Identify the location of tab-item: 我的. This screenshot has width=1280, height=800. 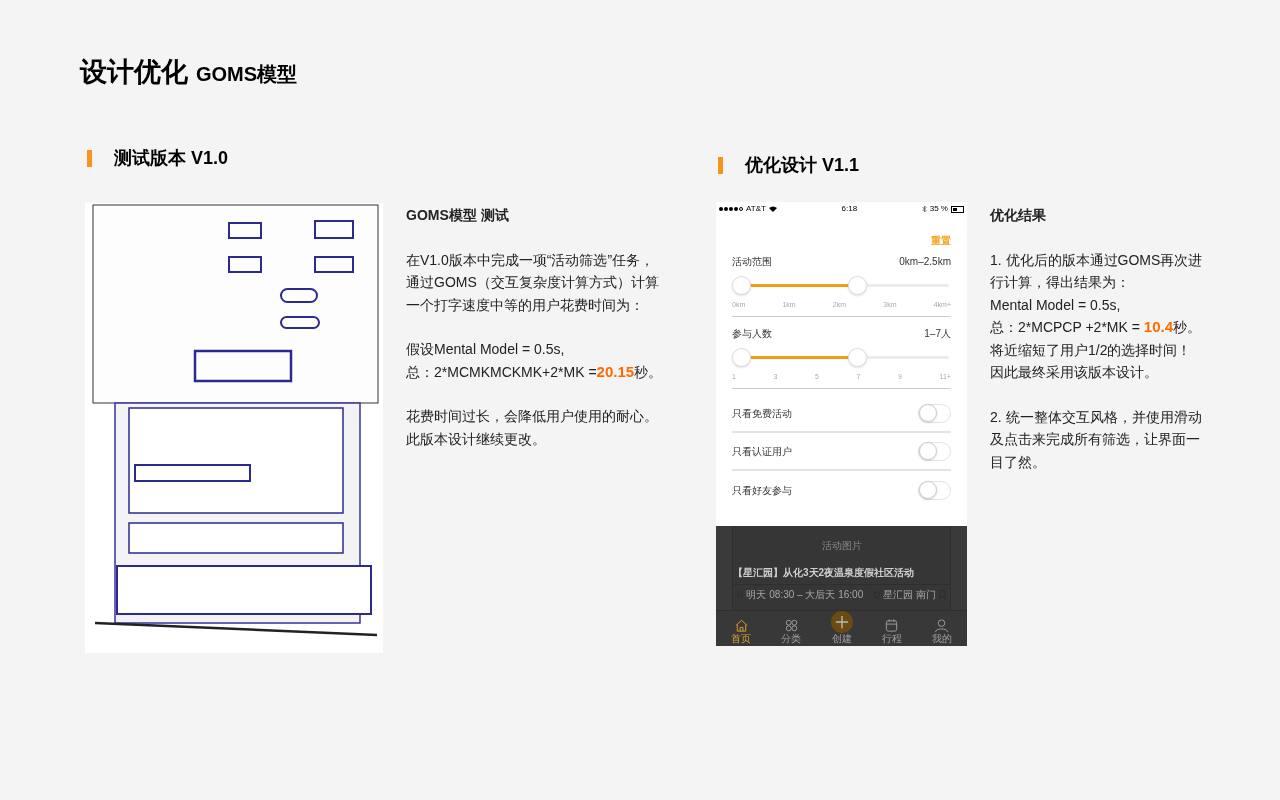
(941, 628).